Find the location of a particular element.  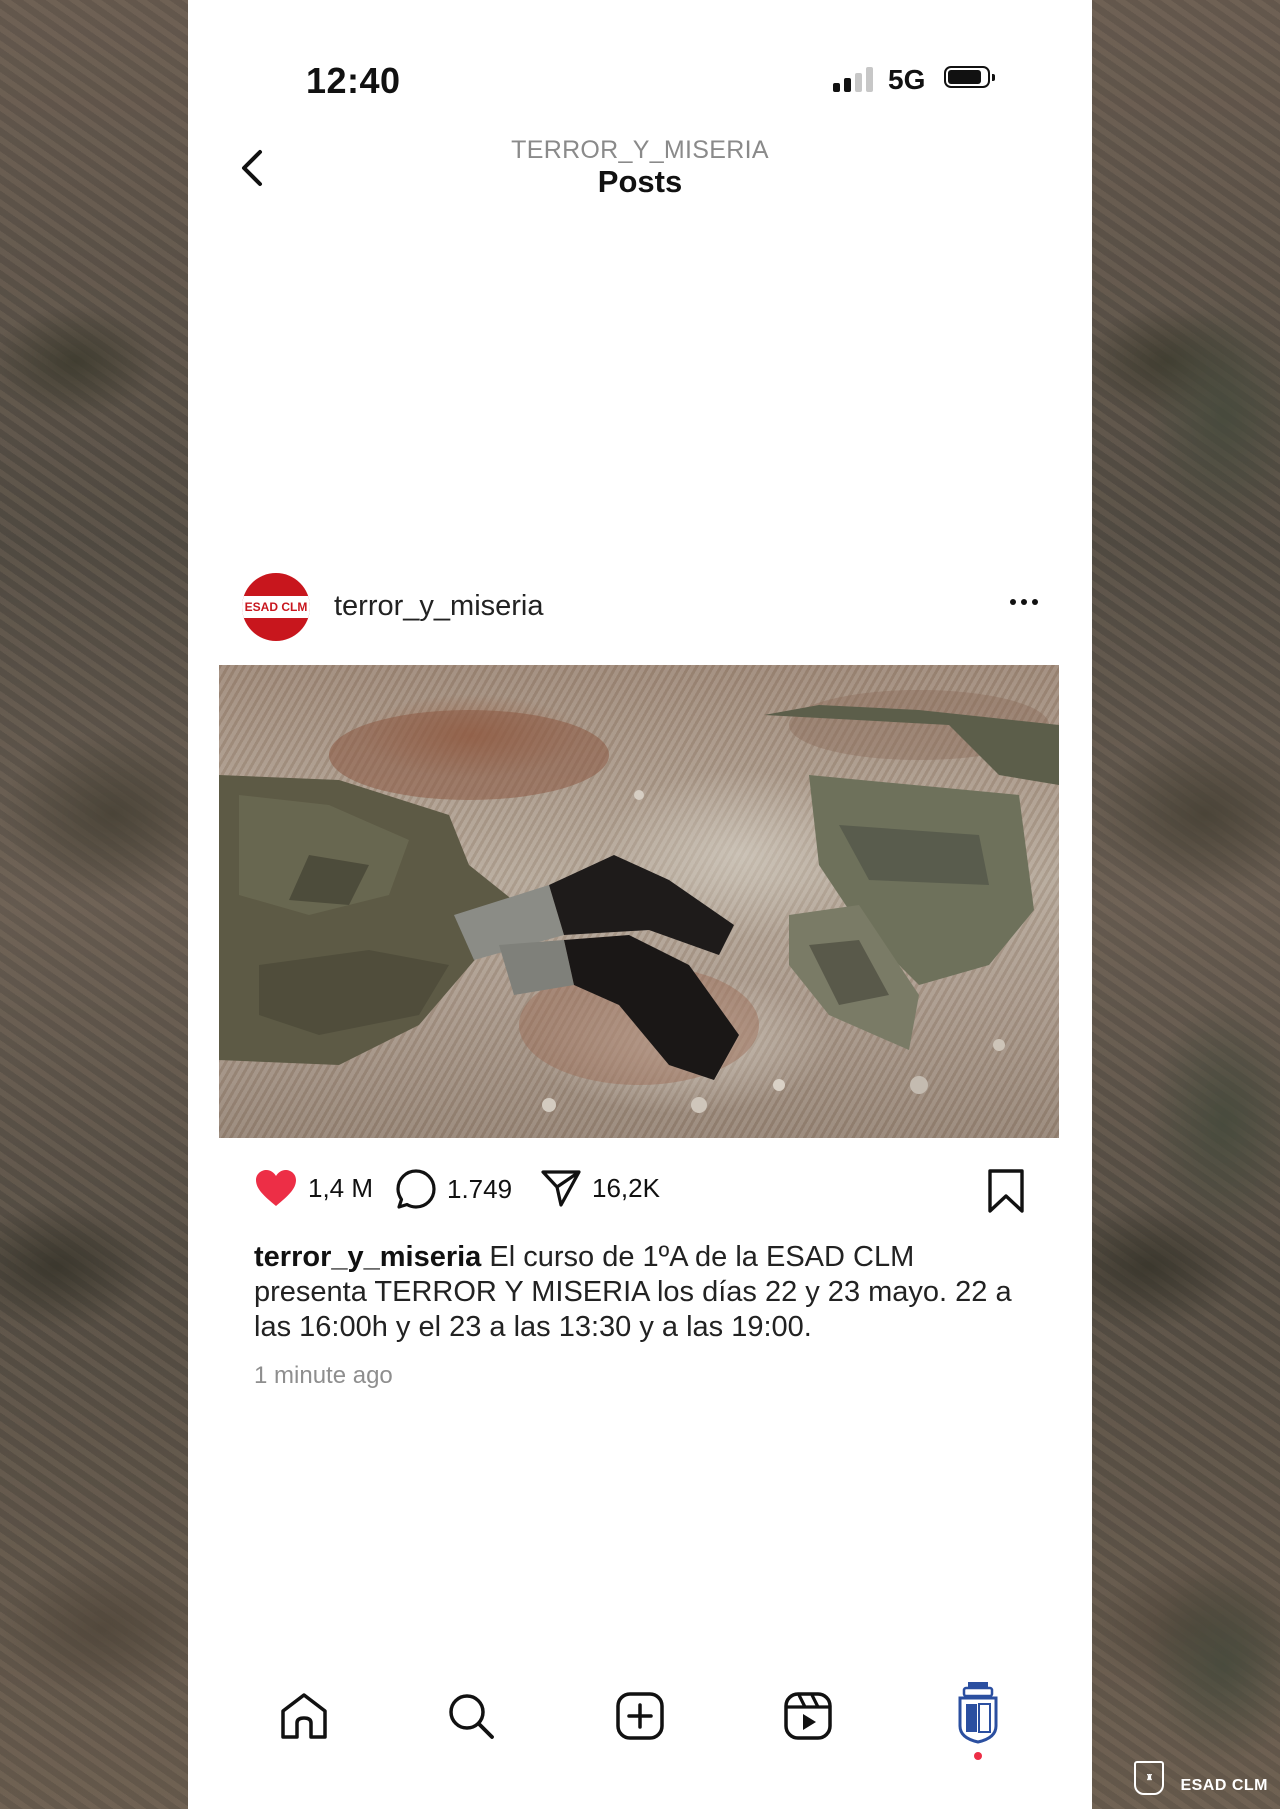

like-button: 1,4 M is located at coordinates (313, 1188).